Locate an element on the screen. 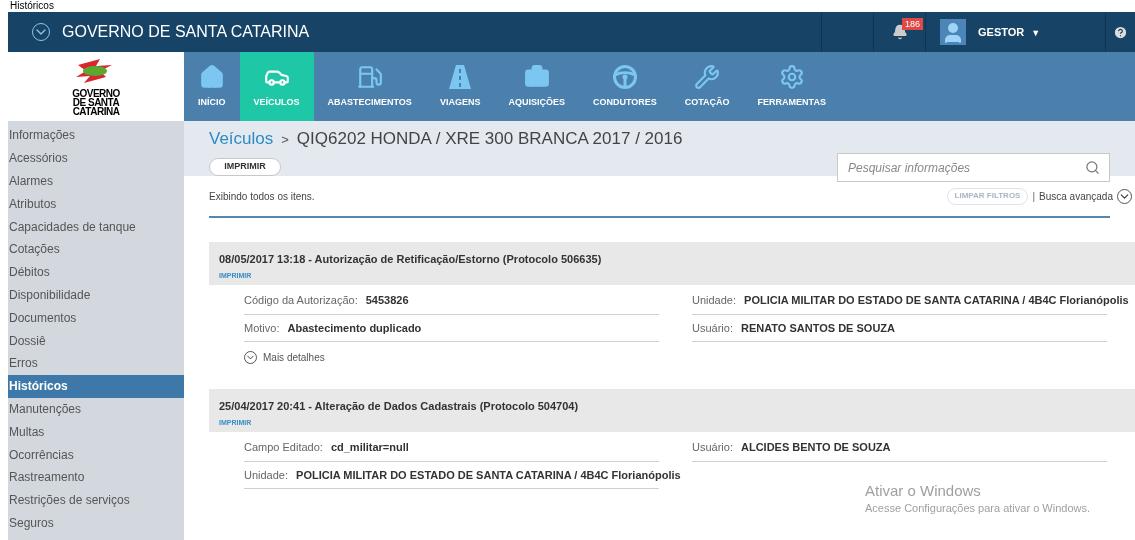 Image resolution: width=1135 pixels, height=540 pixels. field-value: 5453826 is located at coordinates (387, 300).